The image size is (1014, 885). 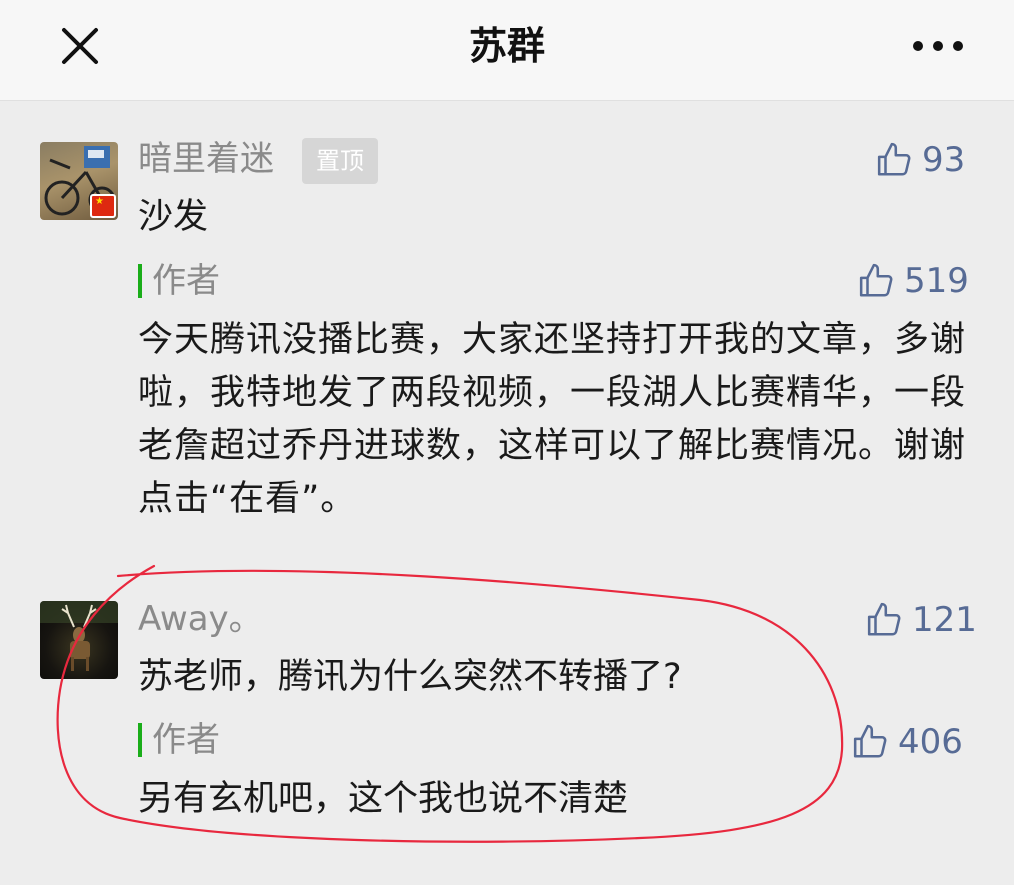 What do you see at coordinates (79, 636) in the screenshot?
I see `deer-photo-icon` at bounding box center [79, 636].